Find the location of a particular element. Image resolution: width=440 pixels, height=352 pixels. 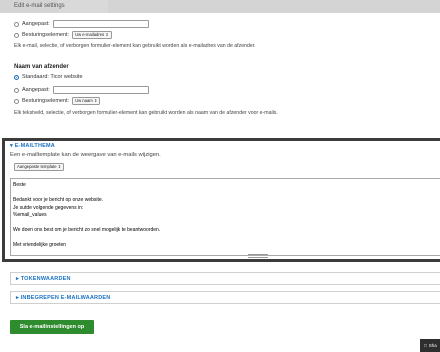

sender-email-form-element-radio is located at coordinates (16, 35).